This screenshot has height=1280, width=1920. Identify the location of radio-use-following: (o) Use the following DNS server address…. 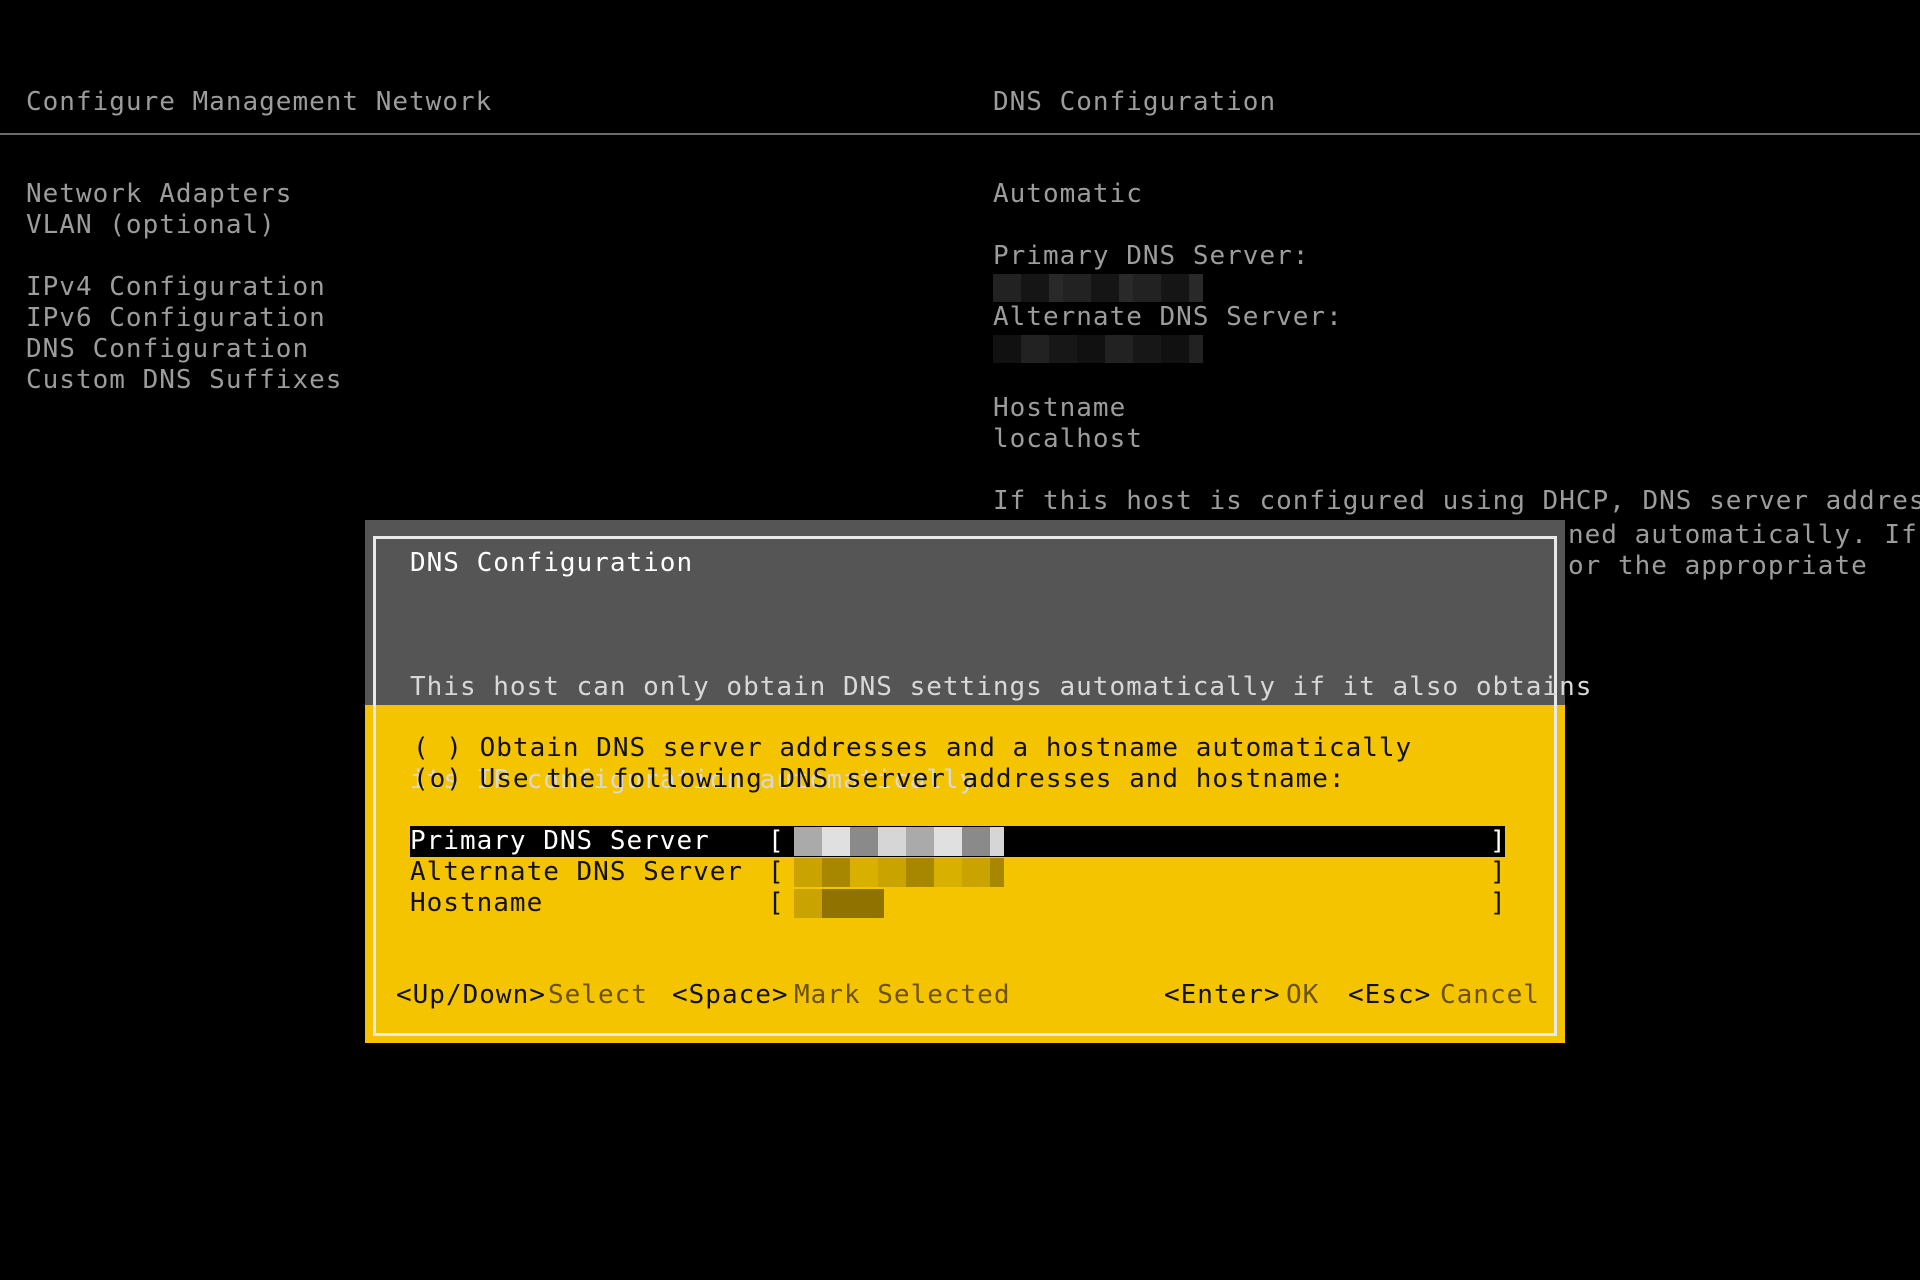
(912, 779).